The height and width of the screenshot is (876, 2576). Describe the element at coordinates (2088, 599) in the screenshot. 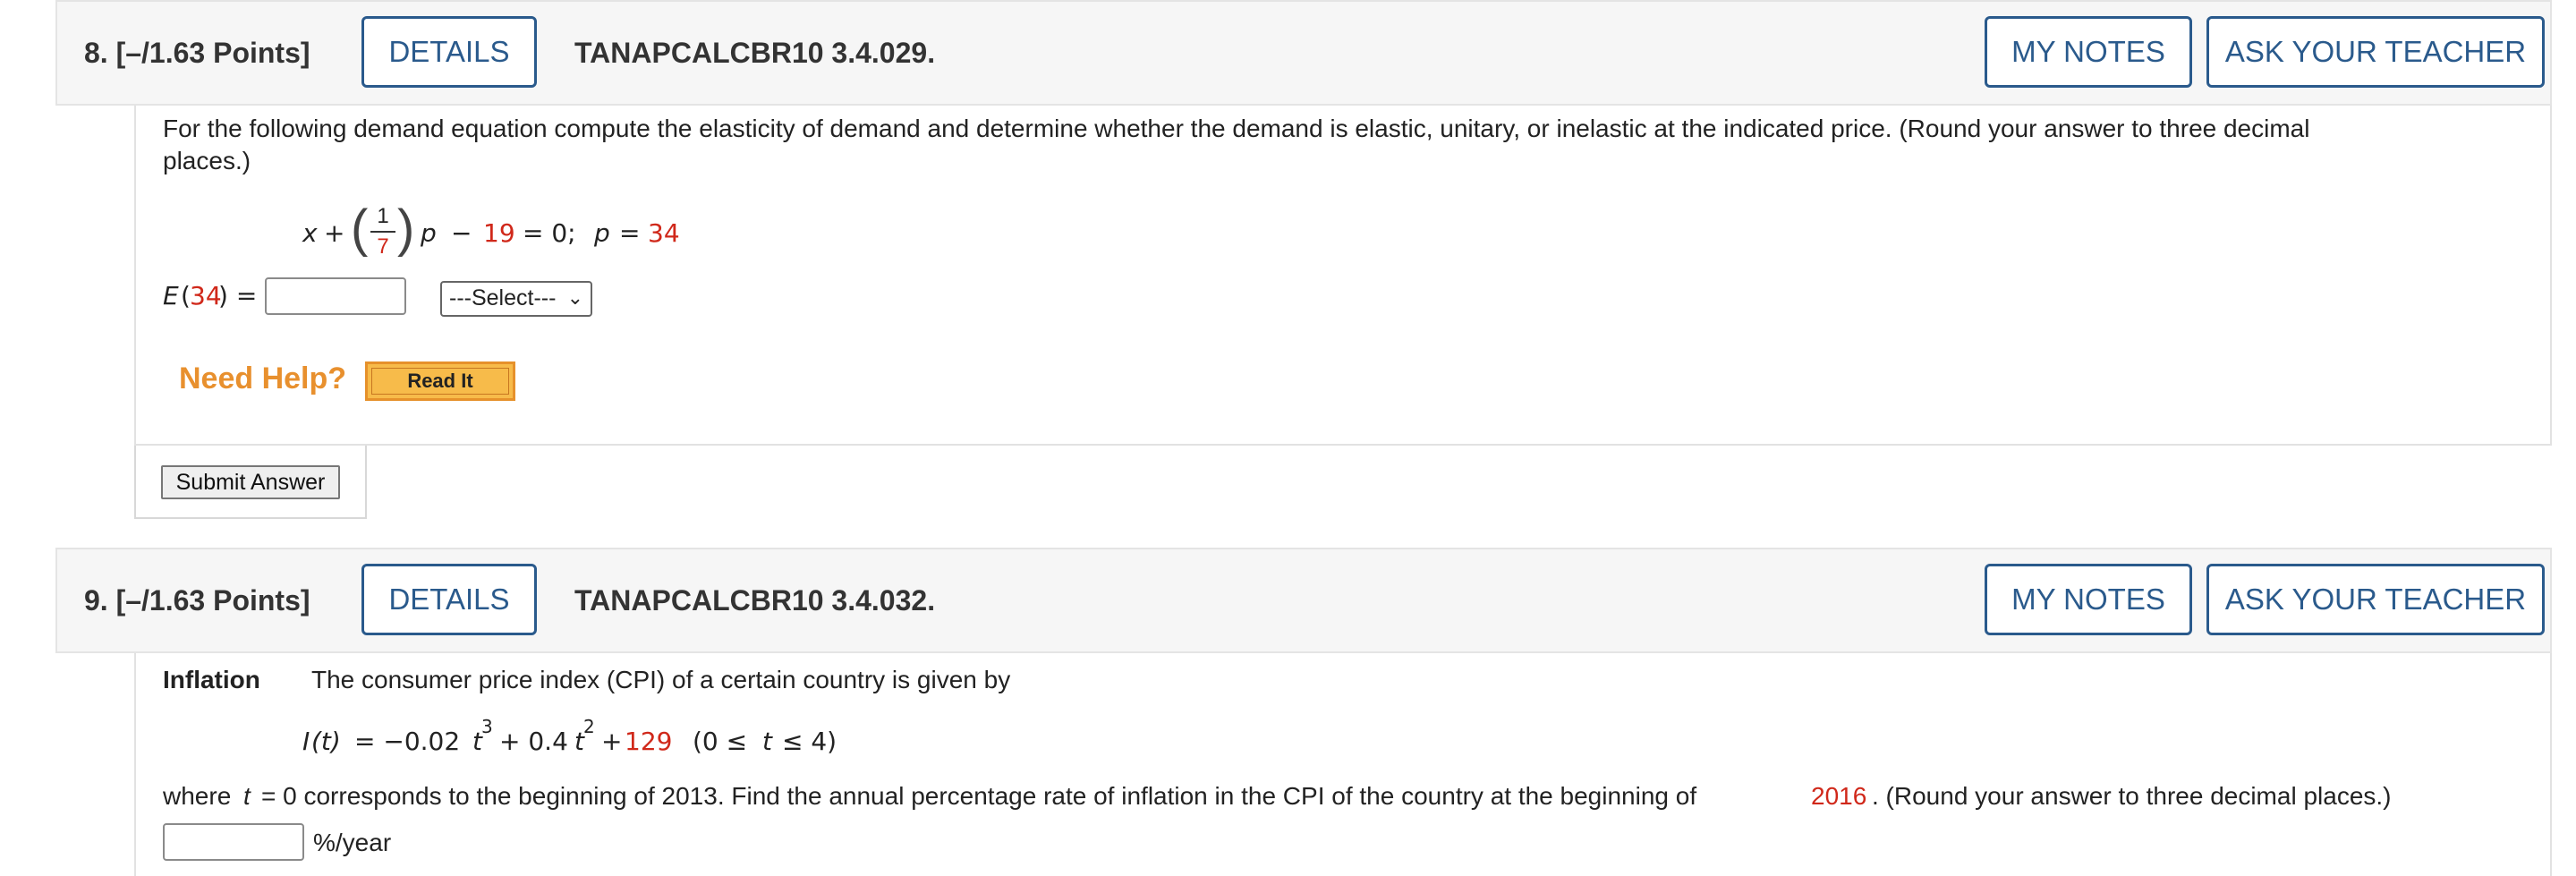

I see `question-9-my-notes-button: MY NOTES` at that location.